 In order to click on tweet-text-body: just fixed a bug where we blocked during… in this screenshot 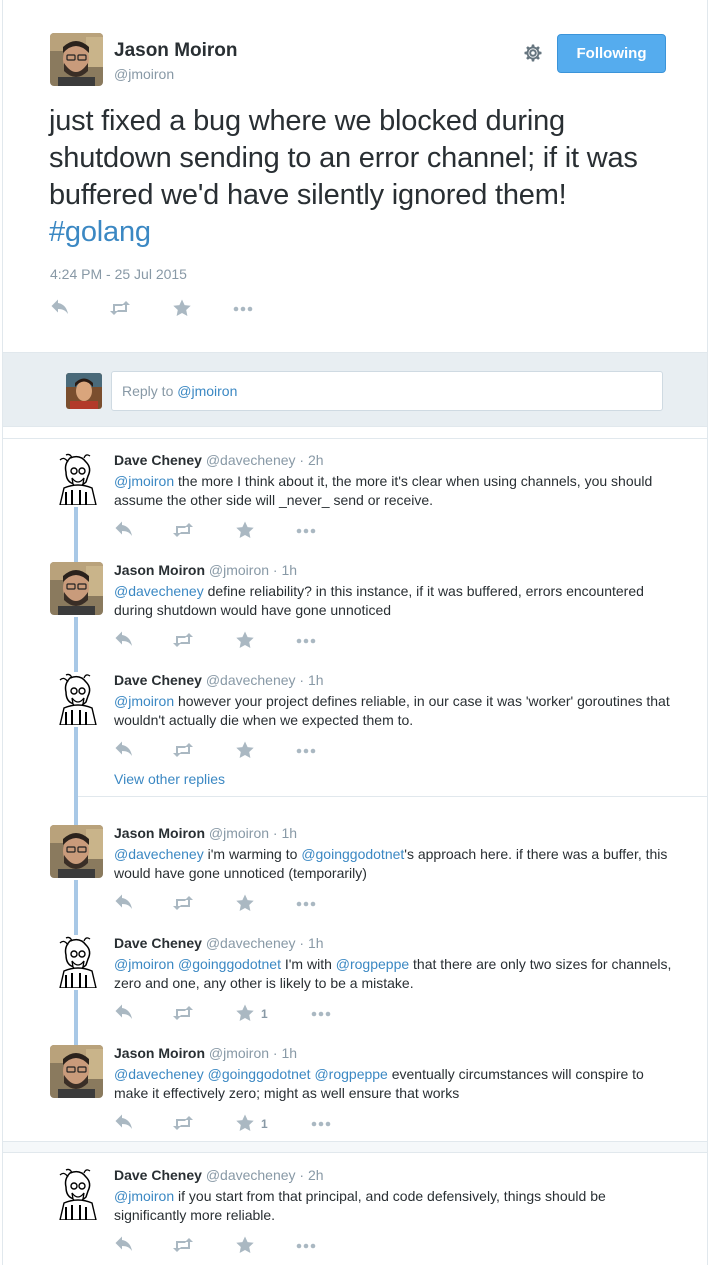, I will do `click(343, 158)`.